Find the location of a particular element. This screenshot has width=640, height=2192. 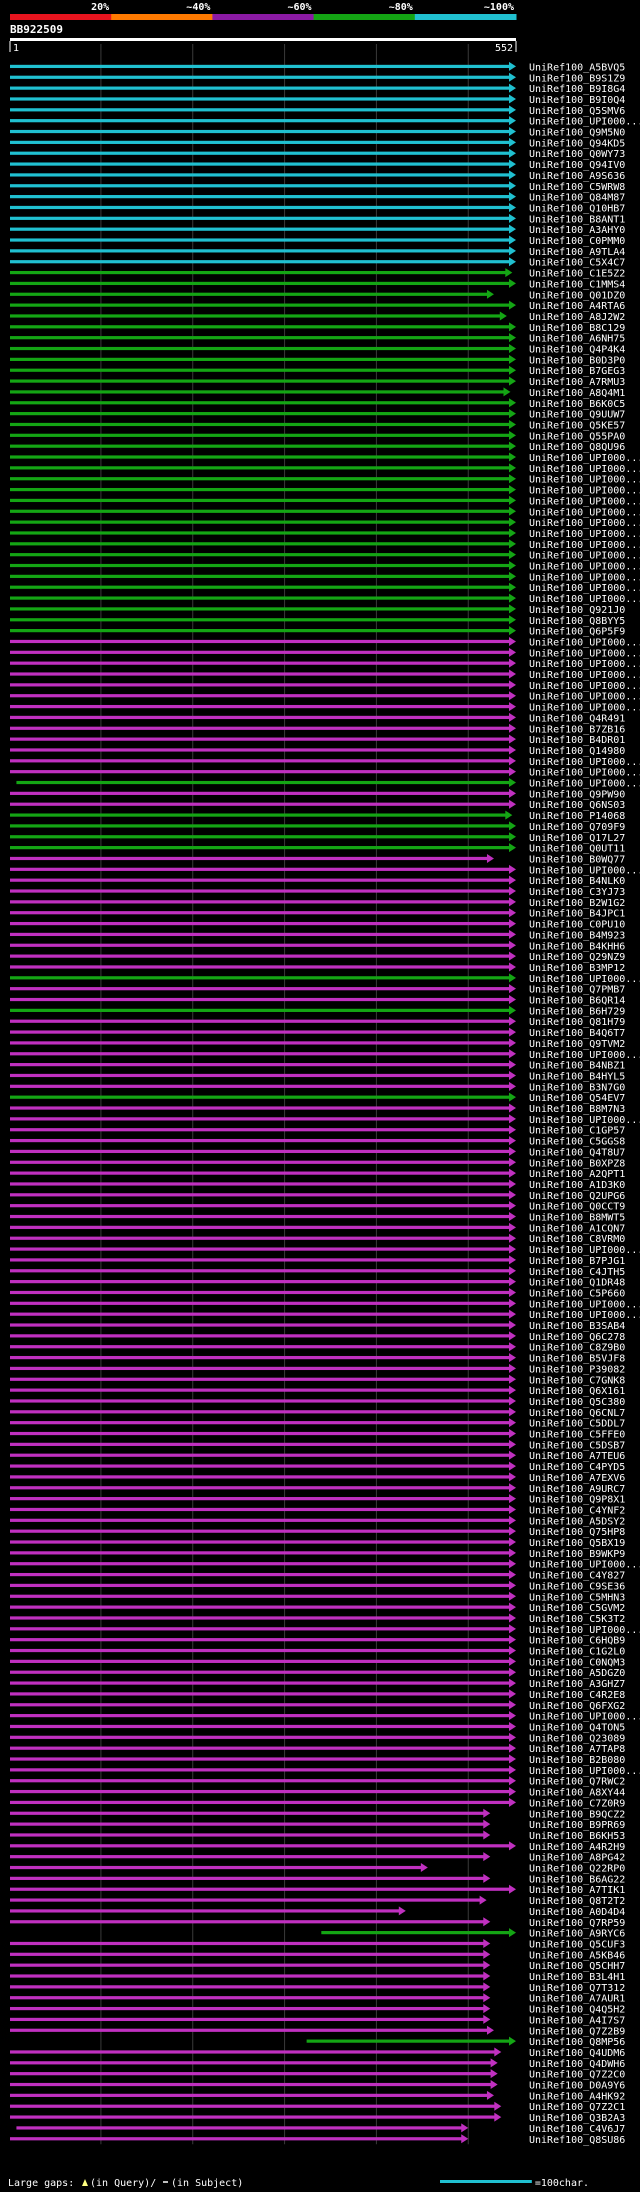

hit-label: UniRef100_Q22RP0 is located at coordinates (577, 1869).